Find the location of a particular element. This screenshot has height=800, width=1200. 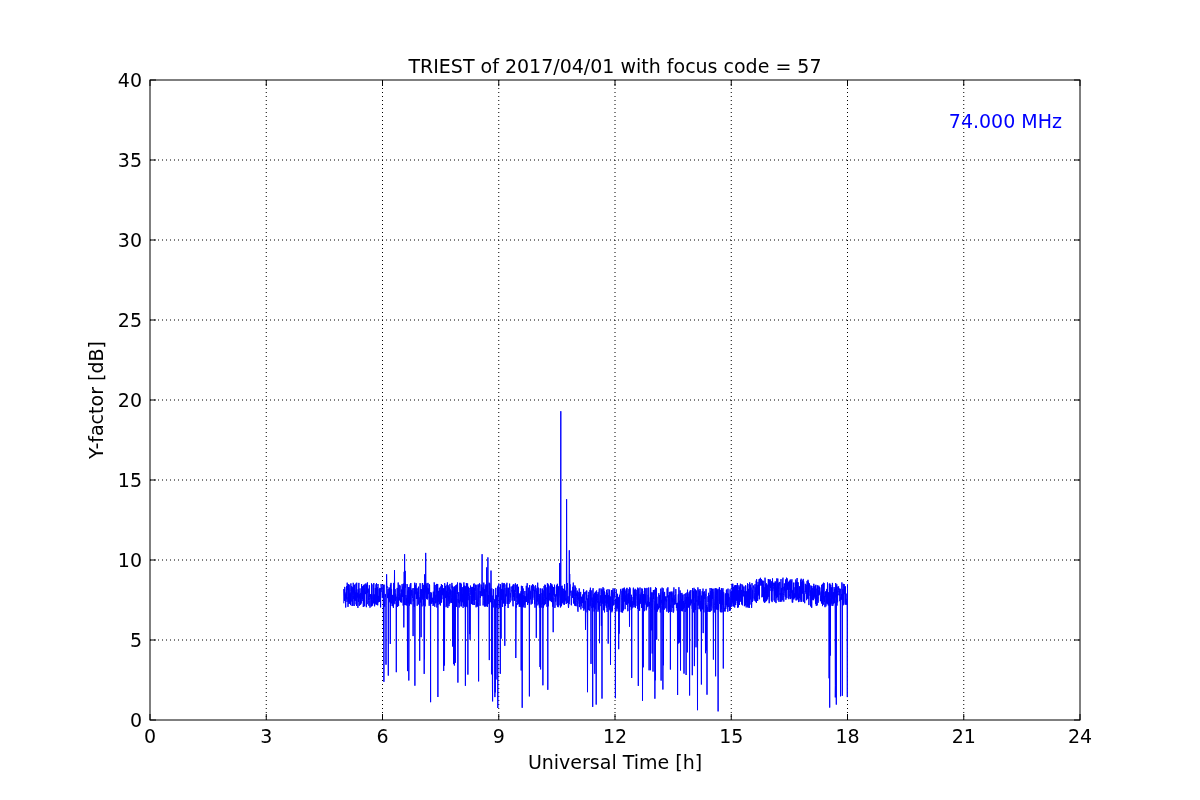

x-tick-label: 3 is located at coordinates (266, 736).